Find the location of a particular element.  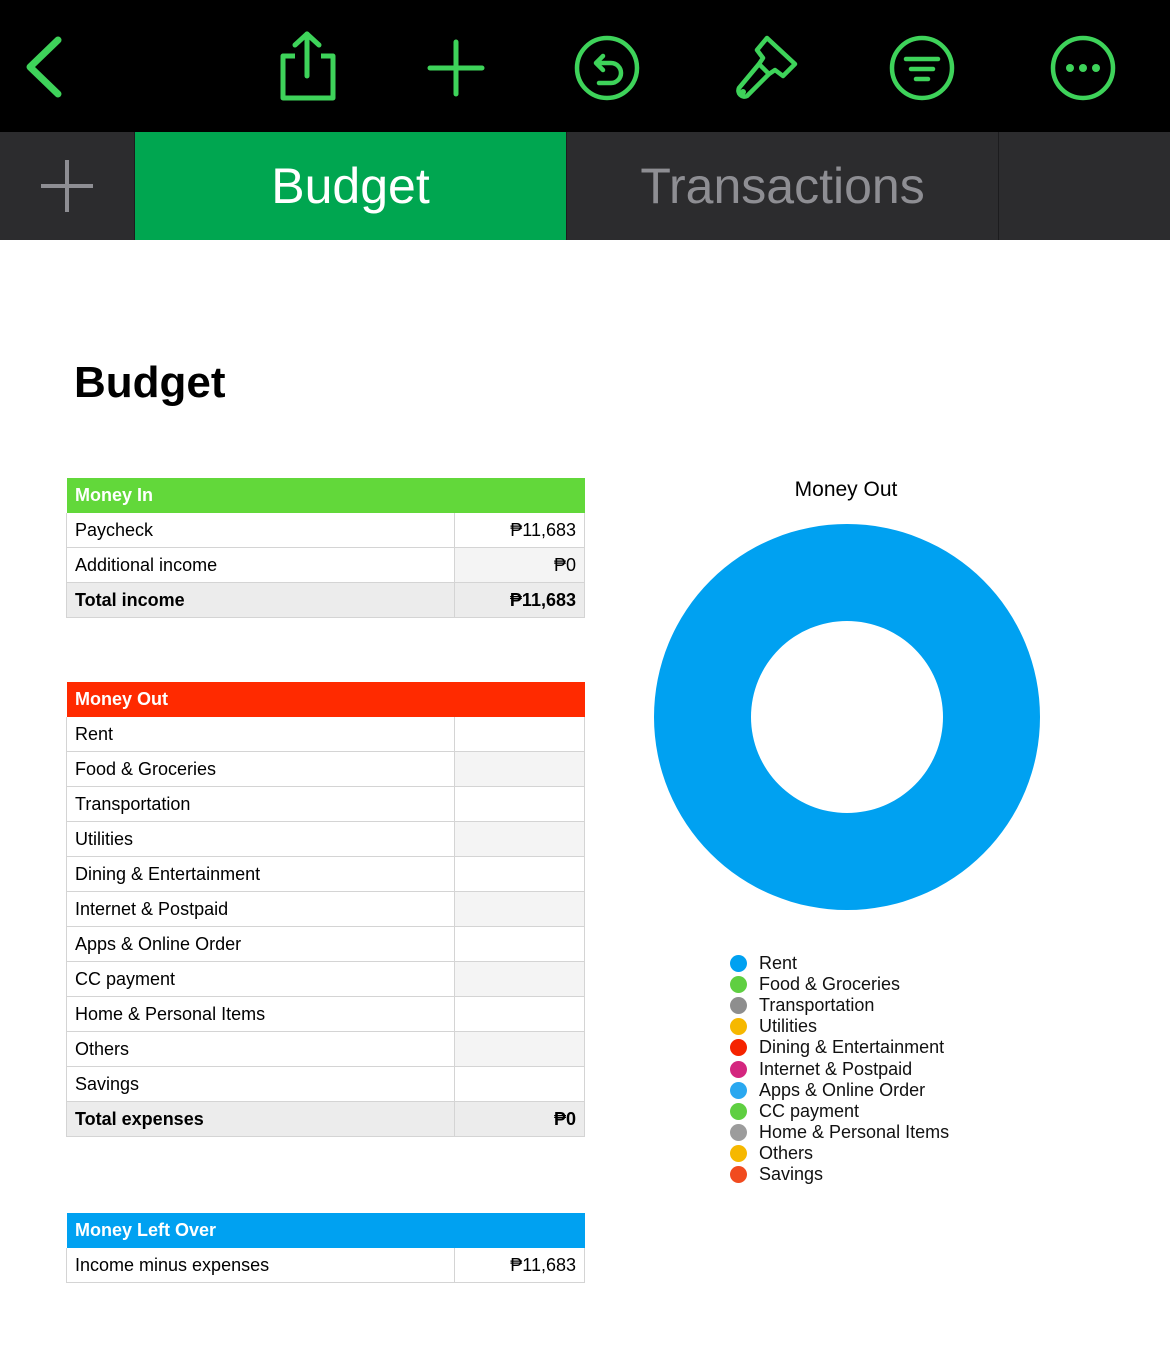

legend-item: Transportation is located at coordinates (839, 1005).